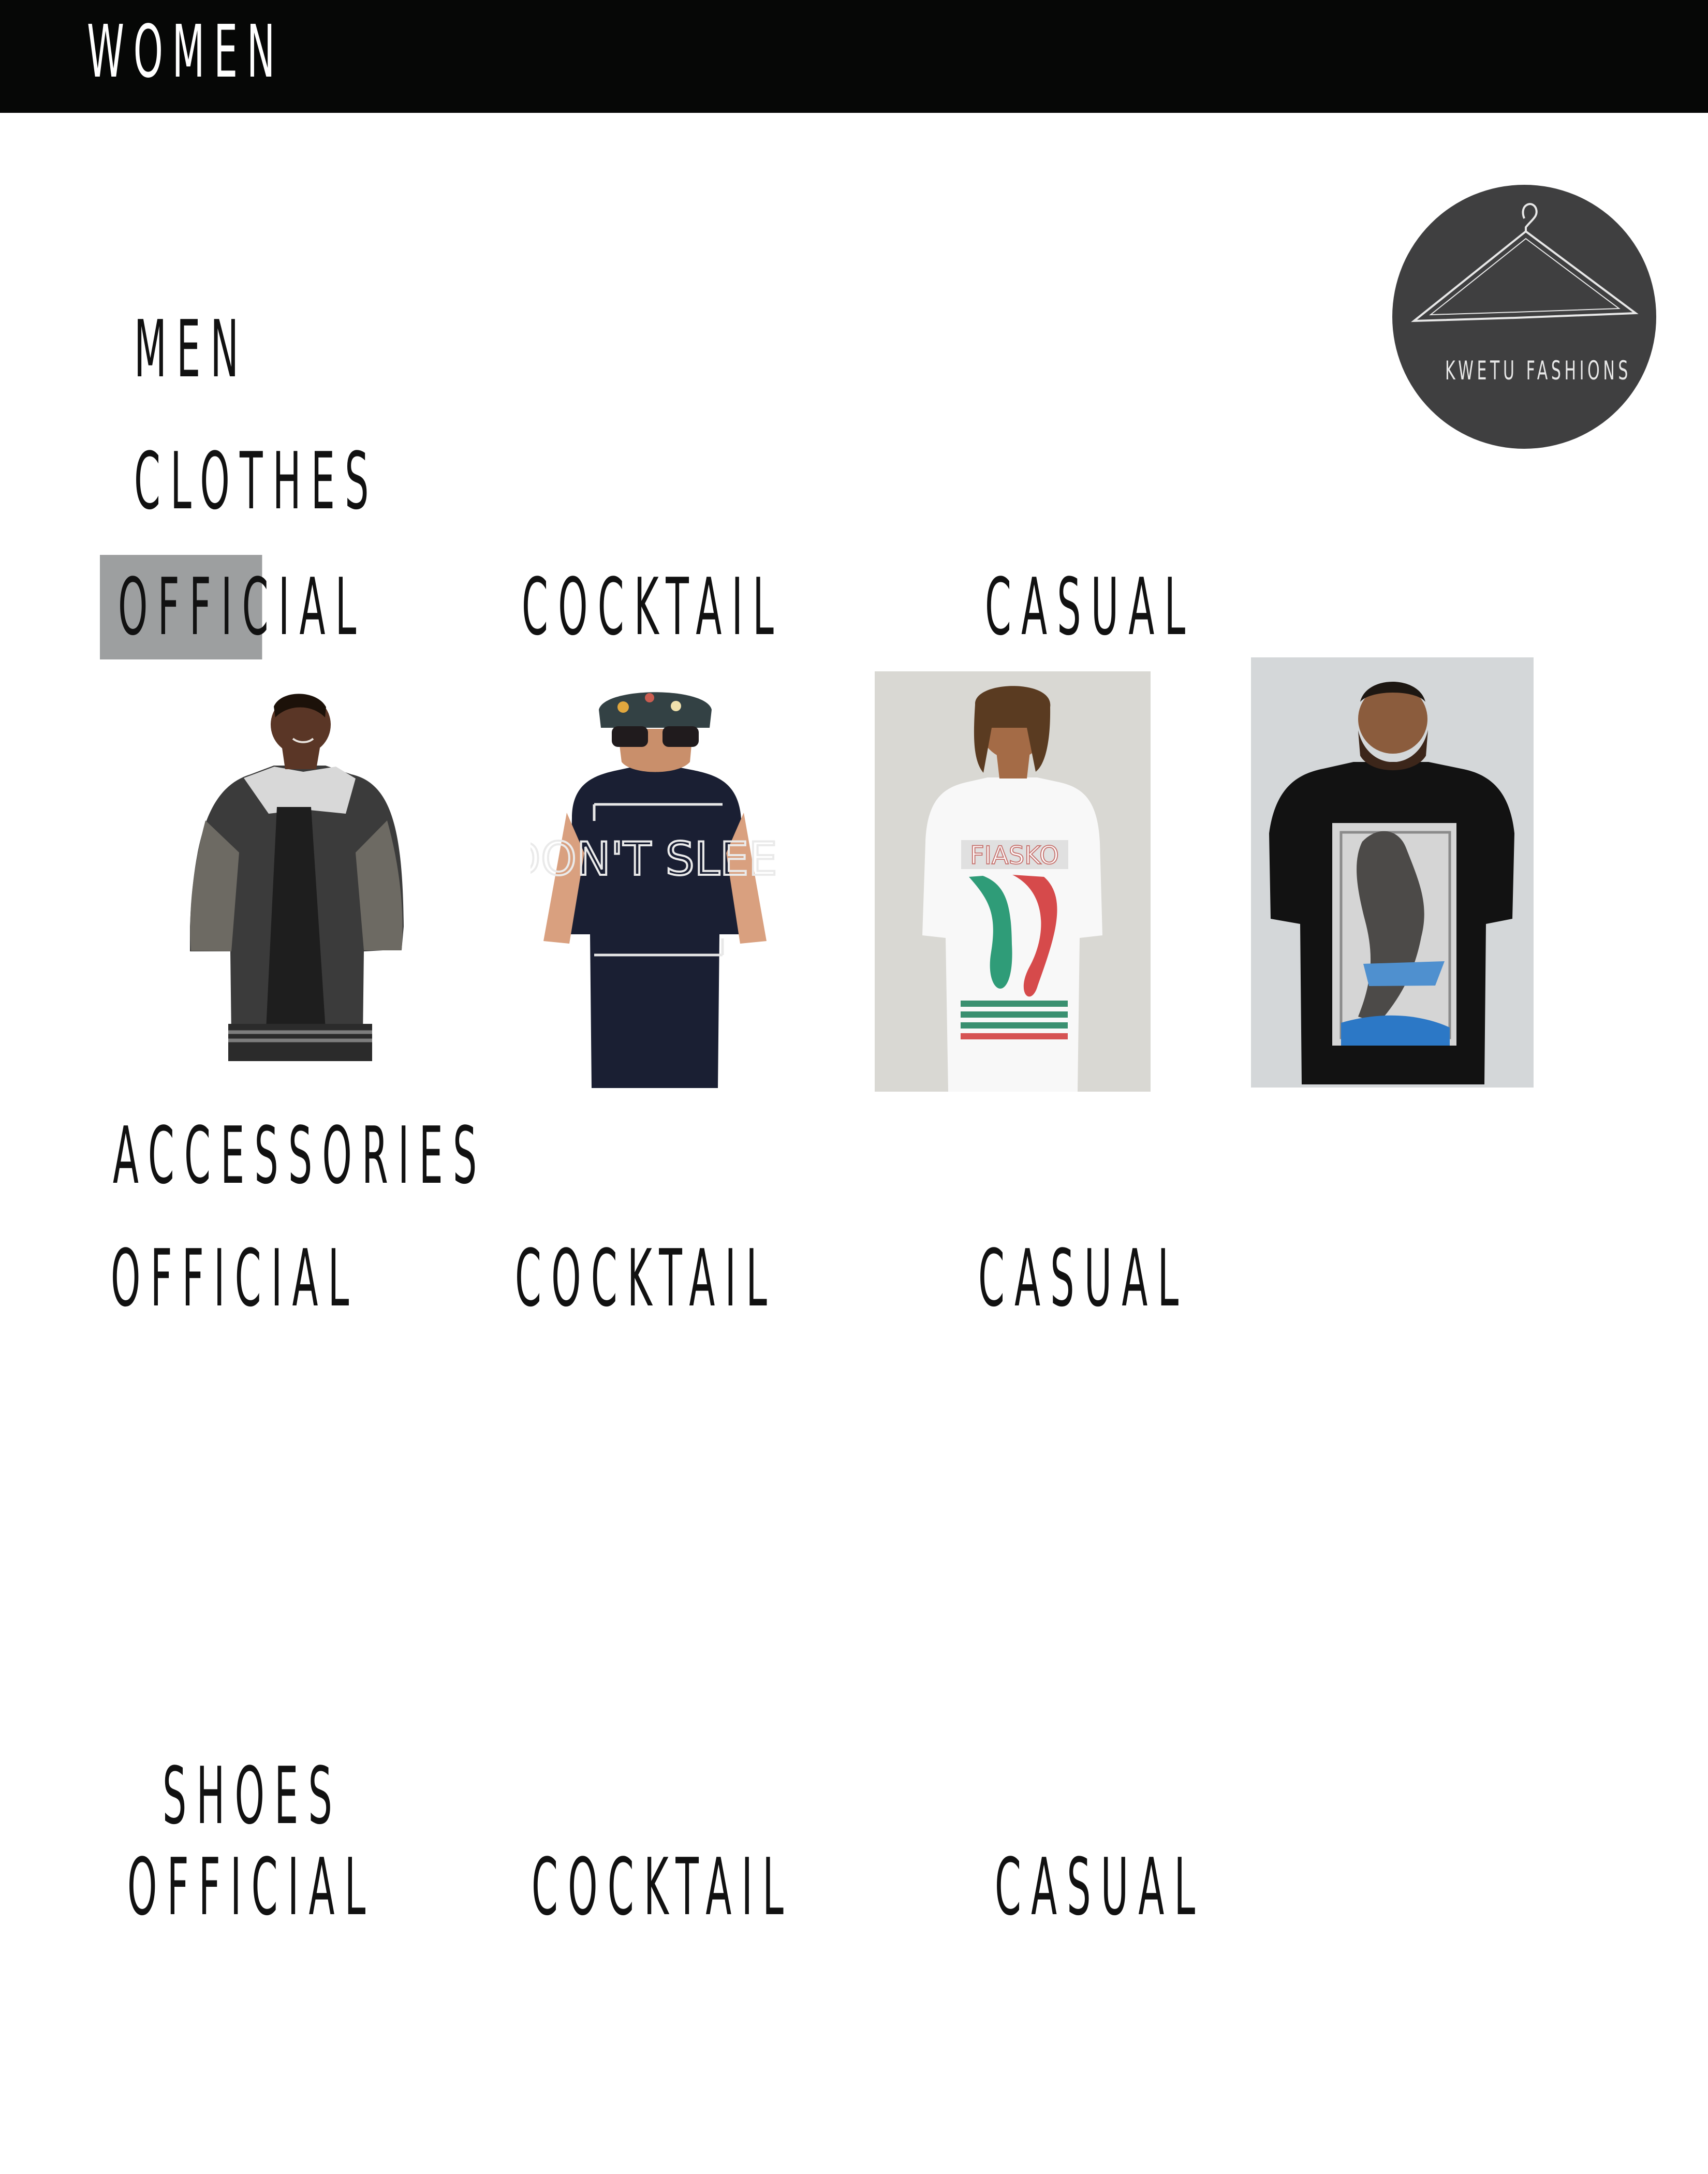 Image resolution: width=1708 pixels, height=2174 pixels. I want to click on header-bar: WOMEN, so click(854, 56).